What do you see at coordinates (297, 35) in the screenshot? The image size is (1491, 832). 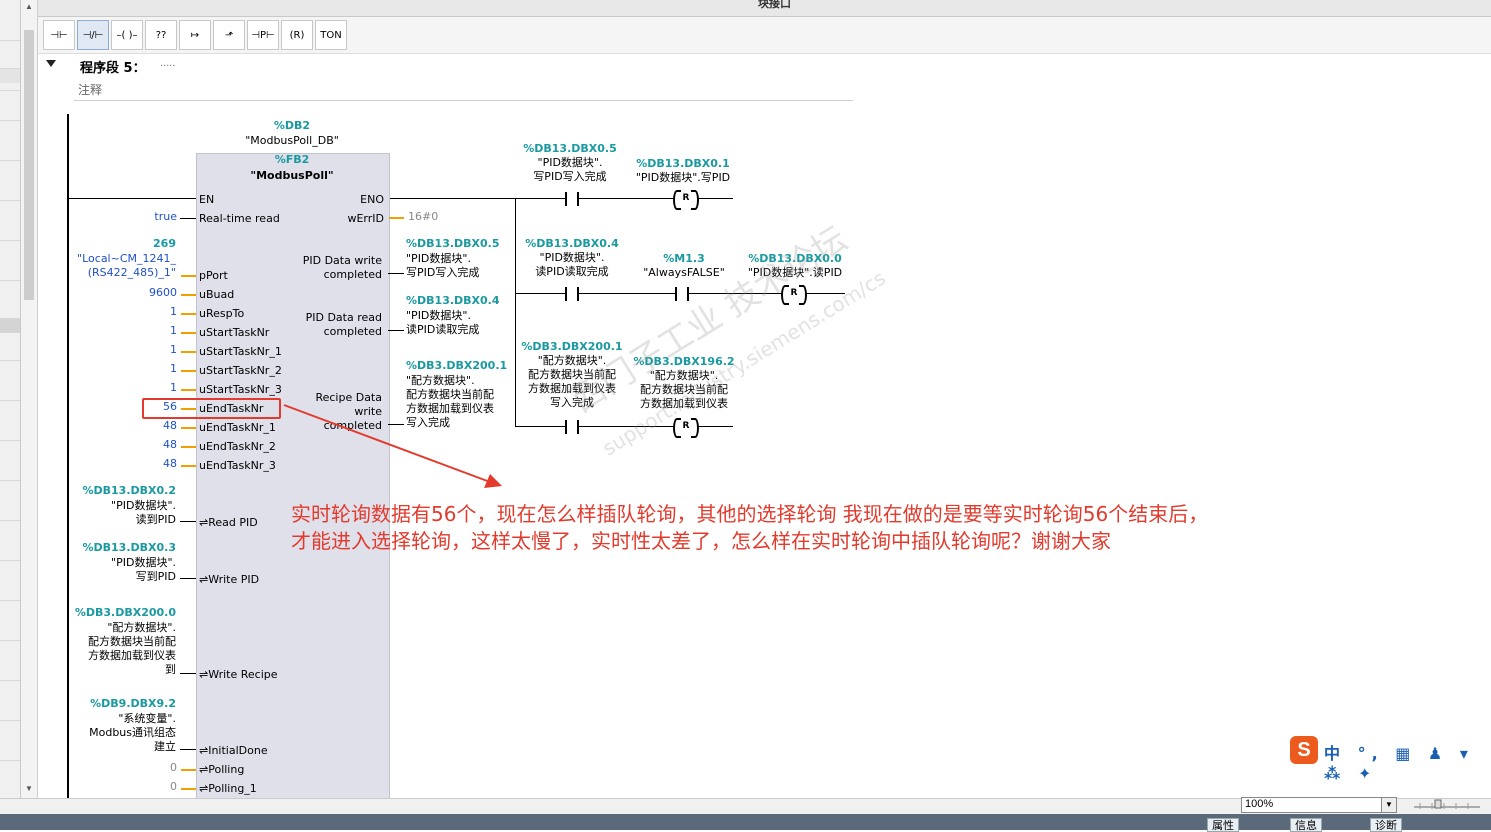 I see `reset-coil-button: (R)` at bounding box center [297, 35].